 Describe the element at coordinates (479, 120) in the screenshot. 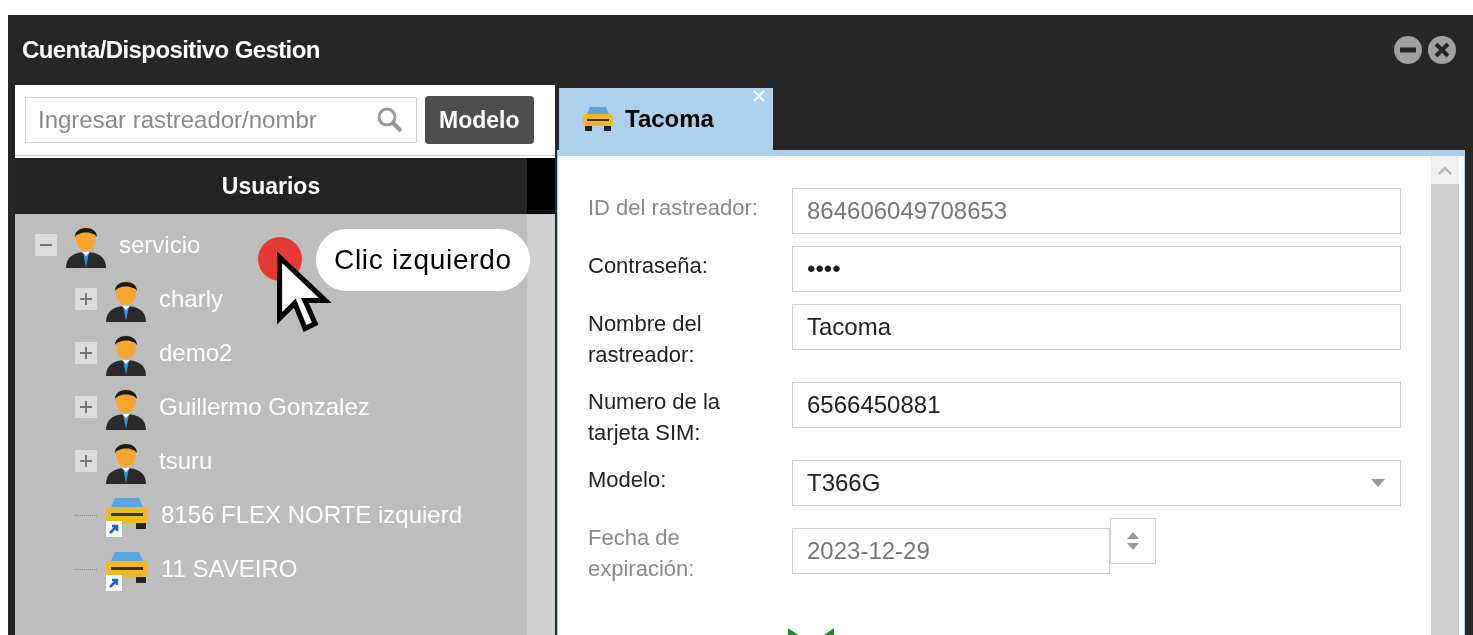

I see `model-button: Modelo` at that location.